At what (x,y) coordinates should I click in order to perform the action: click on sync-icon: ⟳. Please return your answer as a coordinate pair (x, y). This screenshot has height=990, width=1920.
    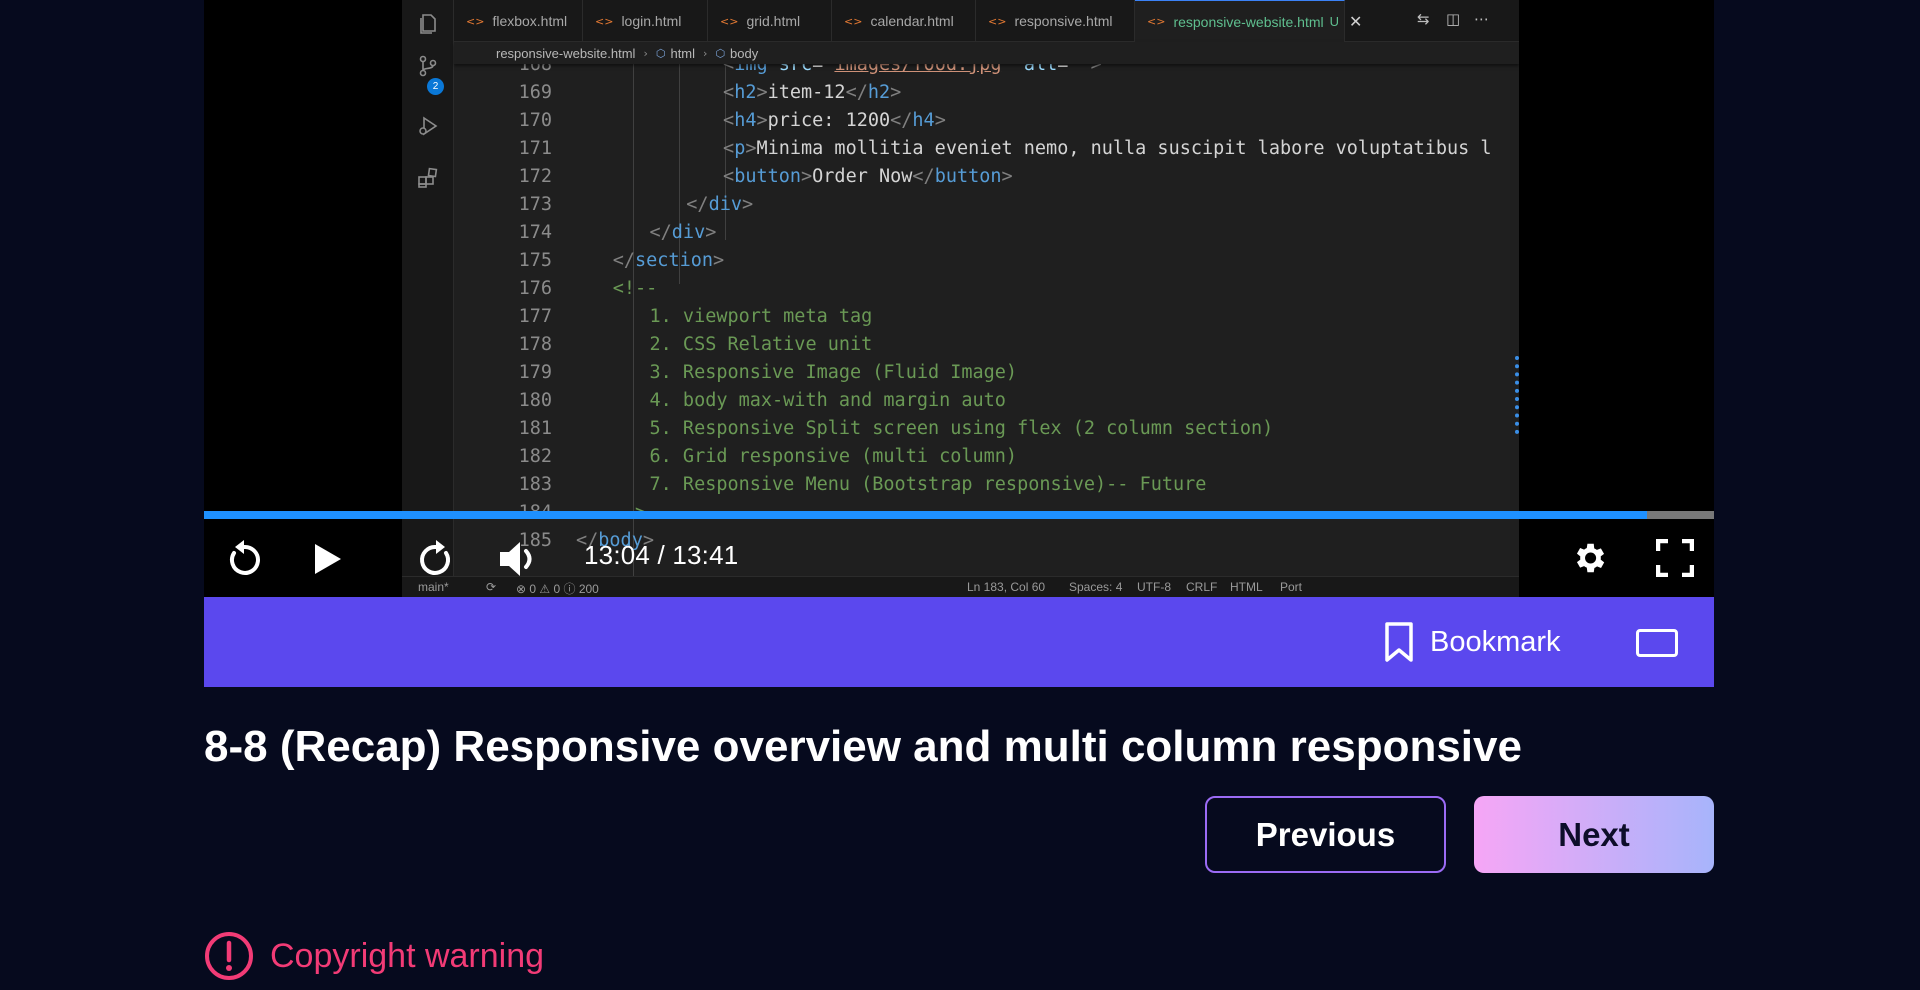
    Looking at the image, I should click on (491, 587).